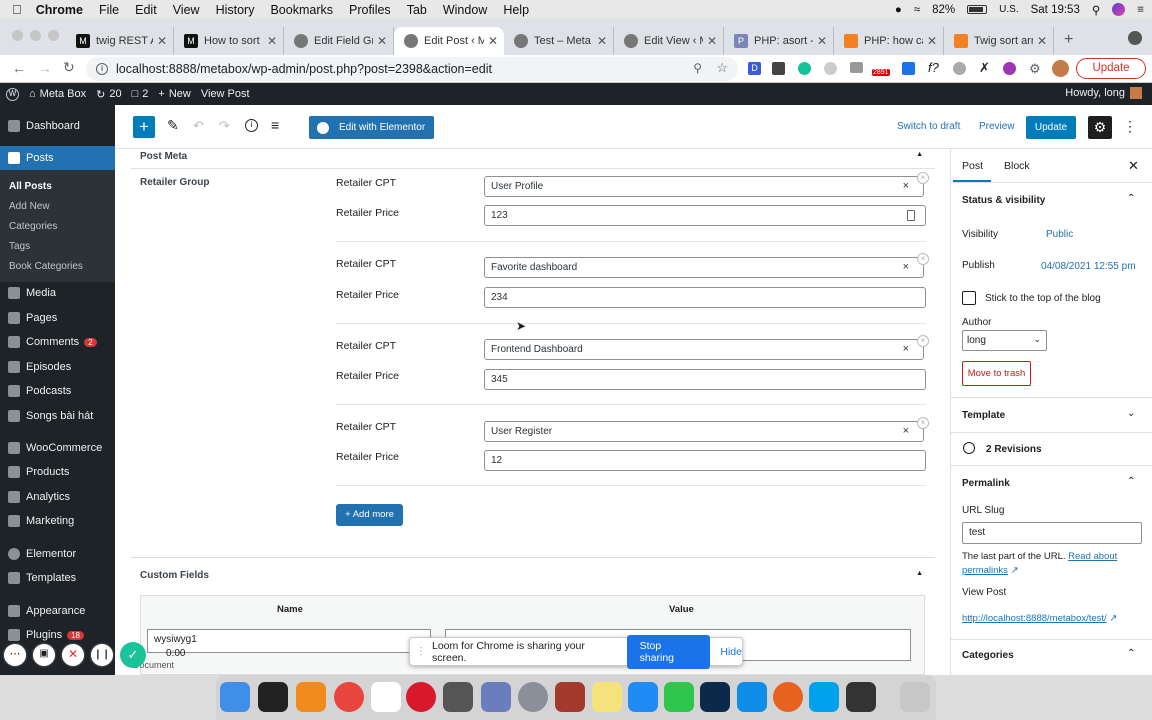  I want to click on template-title: Template, so click(983, 415).